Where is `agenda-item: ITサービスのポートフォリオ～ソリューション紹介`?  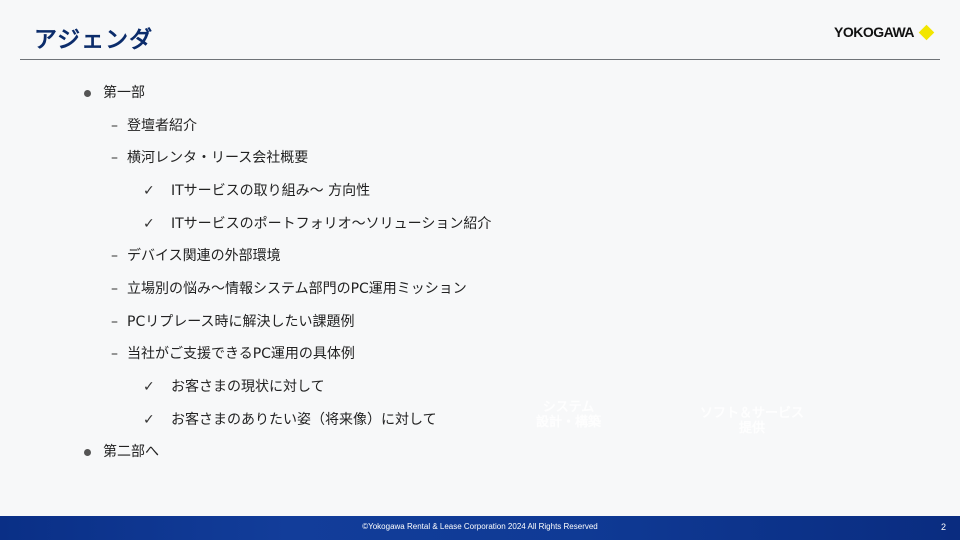
agenda-item: ITサービスのポートフォリオ～ソリューション紹介 is located at coordinates (331, 224).